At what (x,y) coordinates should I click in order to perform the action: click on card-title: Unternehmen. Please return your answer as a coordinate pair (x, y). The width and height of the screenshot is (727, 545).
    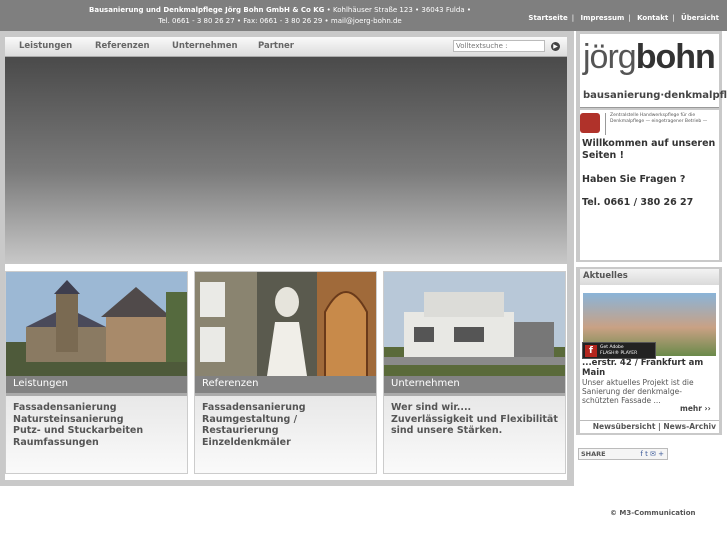
    Looking at the image, I should click on (474, 386).